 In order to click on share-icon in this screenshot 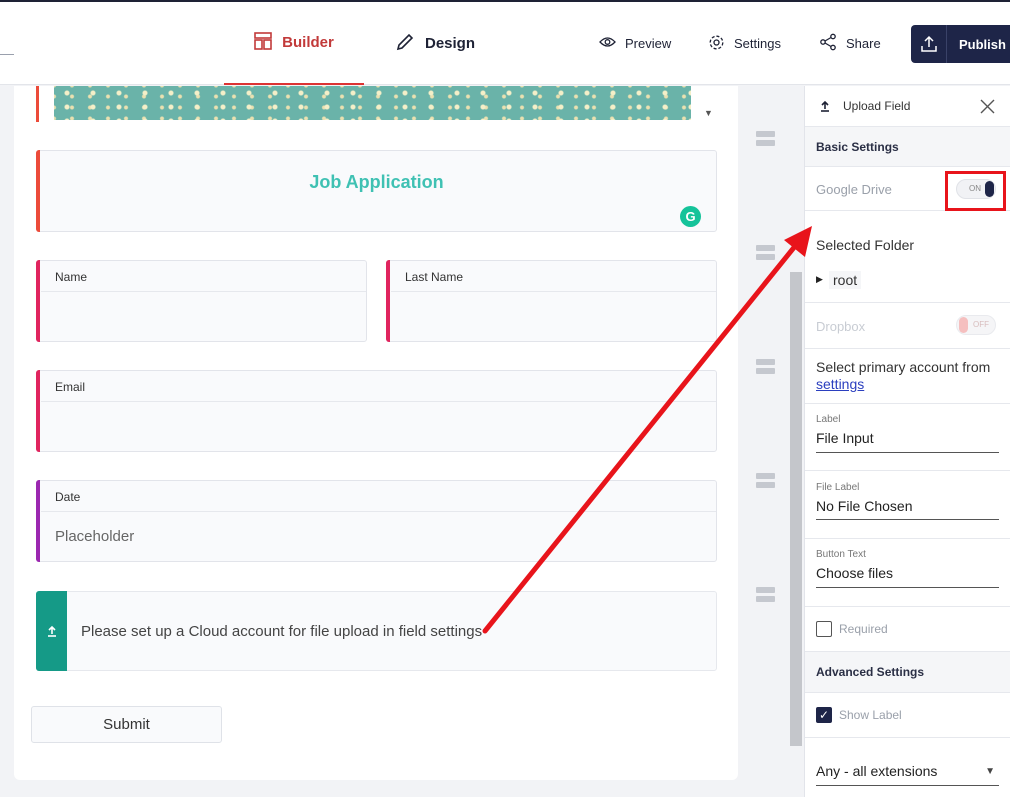, I will do `click(828, 43)`.